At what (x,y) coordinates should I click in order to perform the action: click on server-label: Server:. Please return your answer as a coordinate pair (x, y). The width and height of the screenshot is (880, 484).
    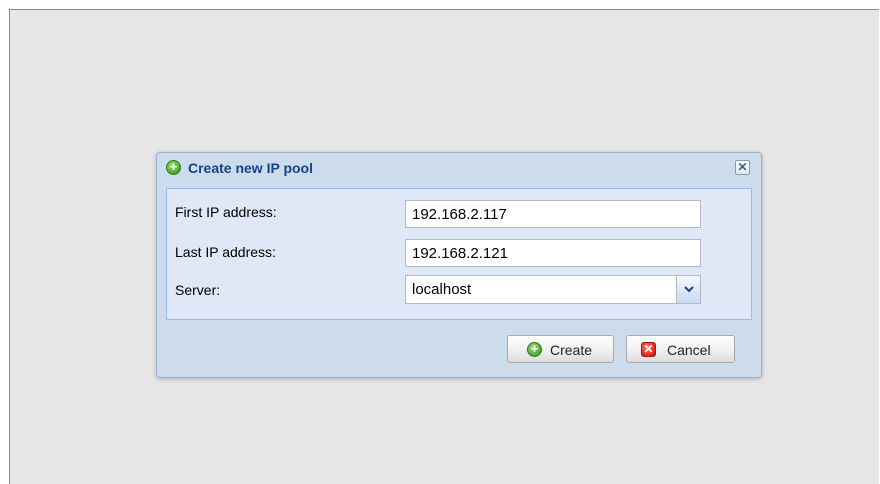
    Looking at the image, I should click on (198, 290).